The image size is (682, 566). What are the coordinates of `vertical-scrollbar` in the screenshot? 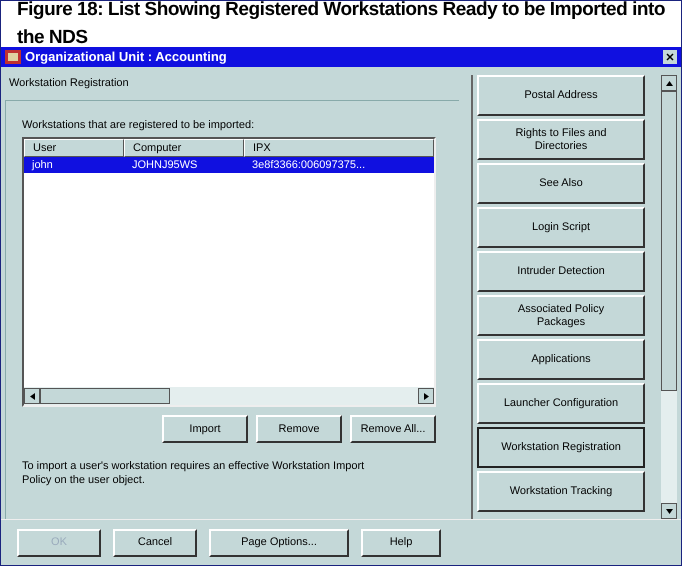 It's located at (669, 297).